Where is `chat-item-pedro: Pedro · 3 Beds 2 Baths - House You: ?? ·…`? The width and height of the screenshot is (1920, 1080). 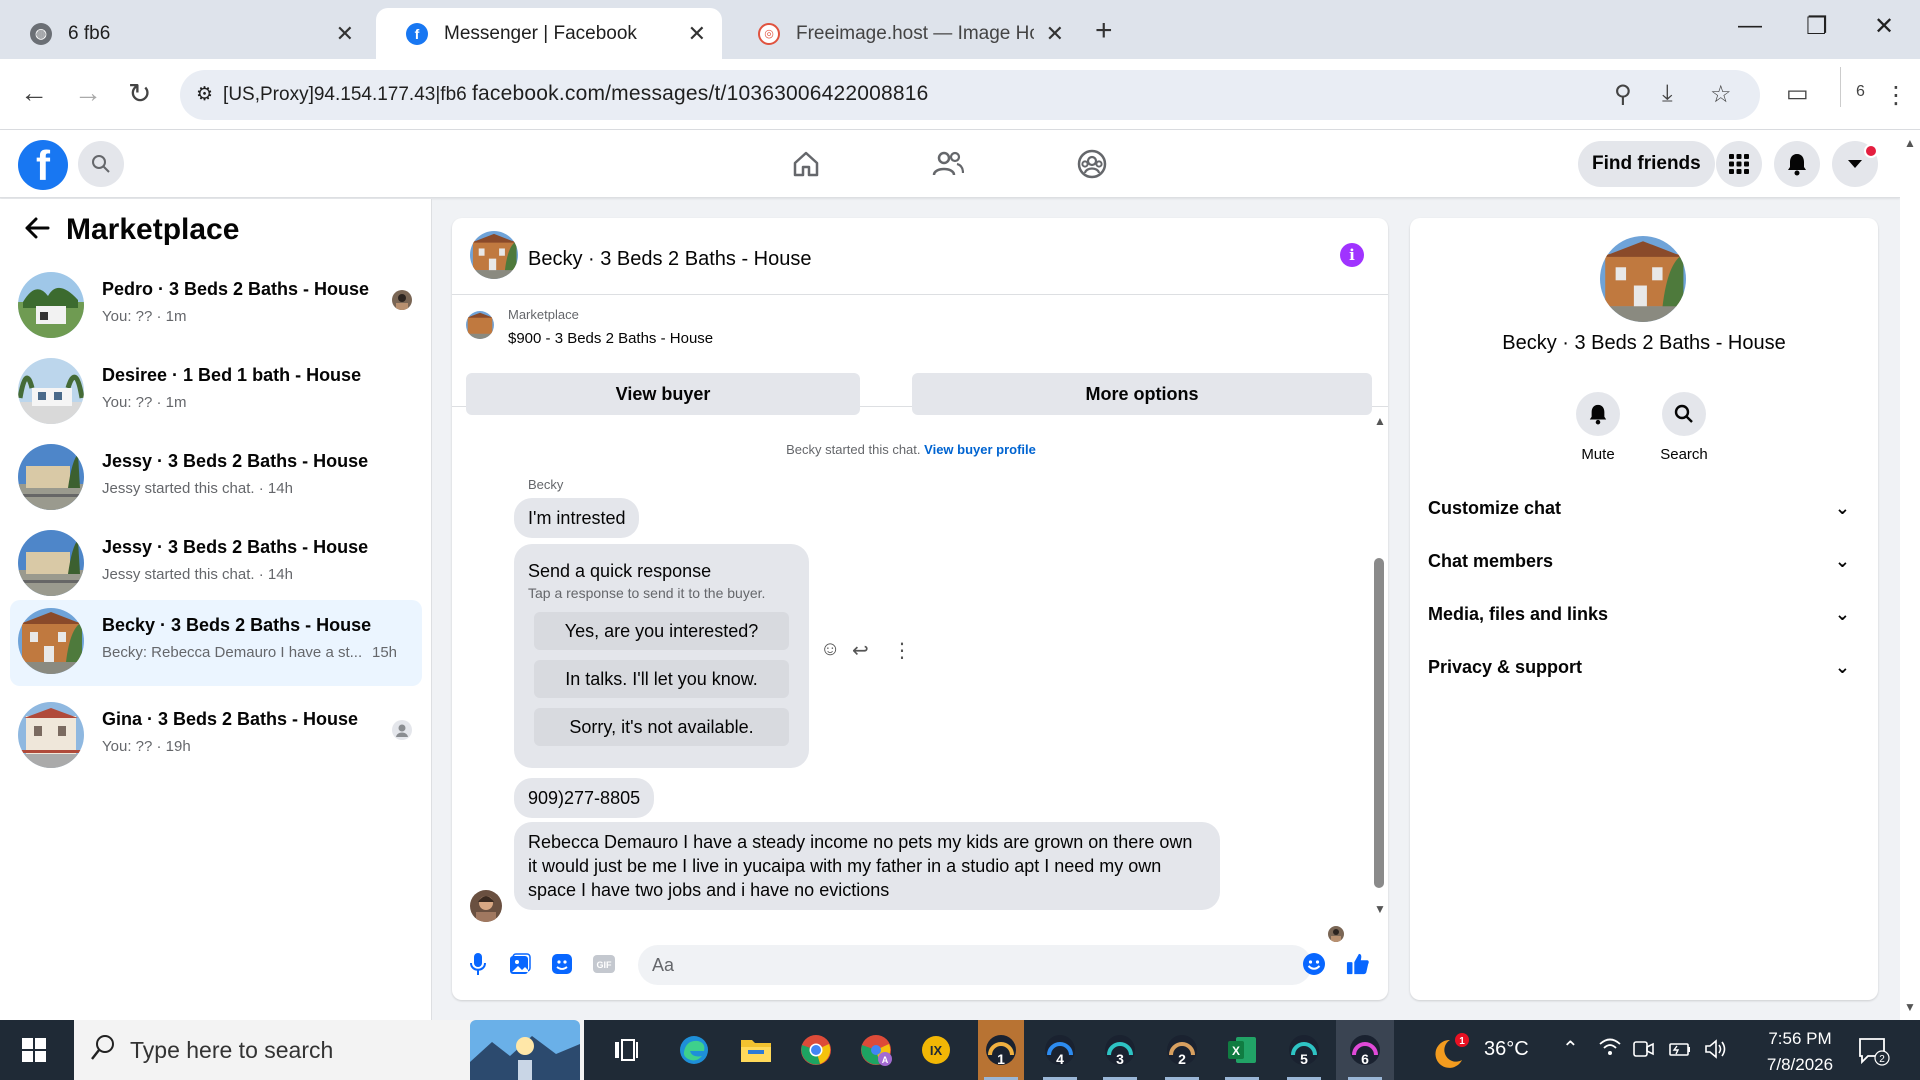 chat-item-pedro: Pedro · 3 Beds 2 Baths - House You: ?? ·… is located at coordinates (216, 306).